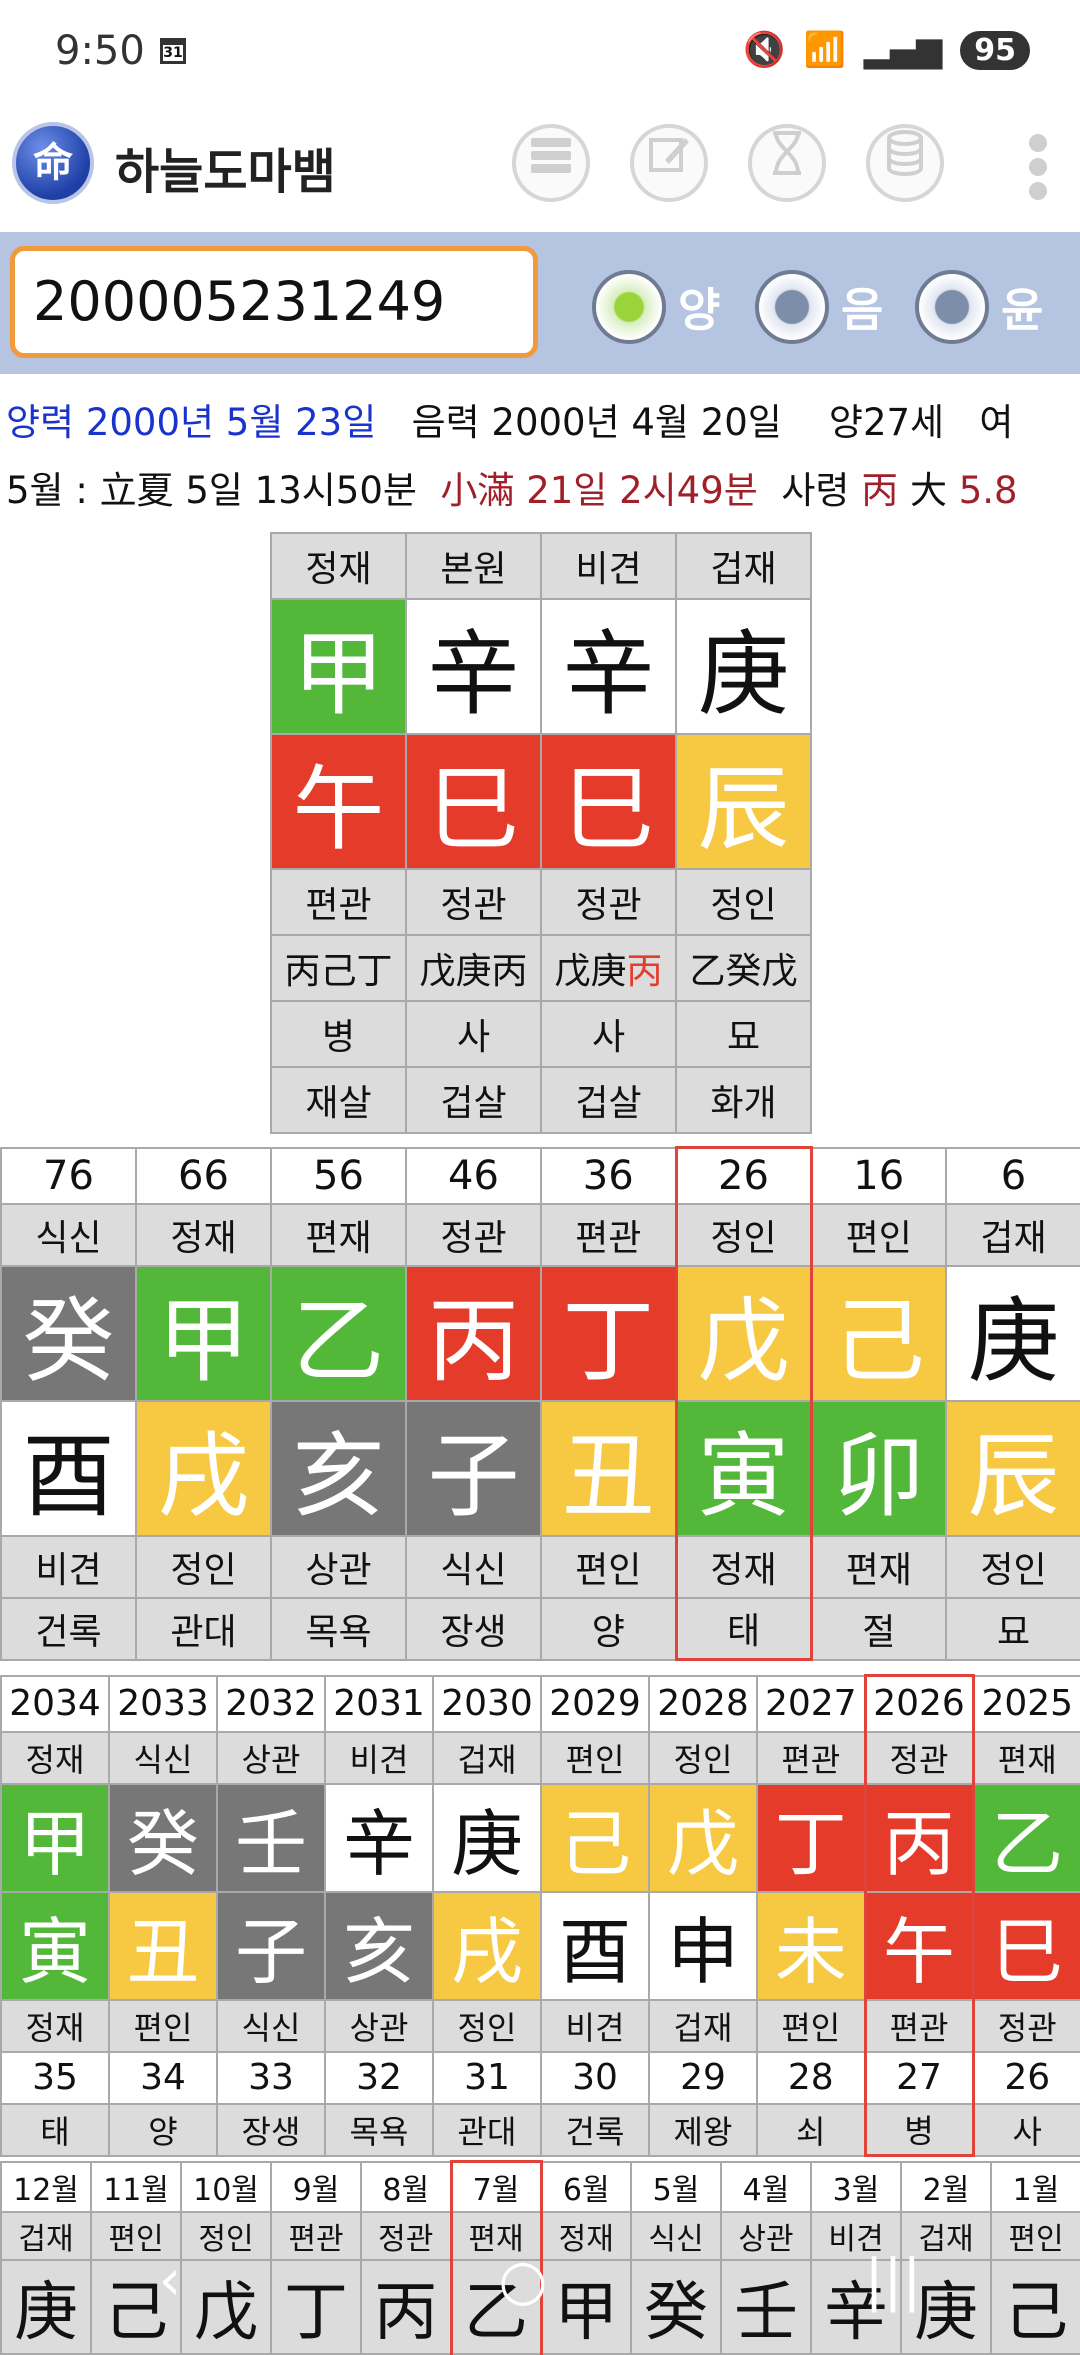 The image size is (1080, 2355). What do you see at coordinates (203, 1333) in the screenshot?
I see `daeun-stem: 甲` at bounding box center [203, 1333].